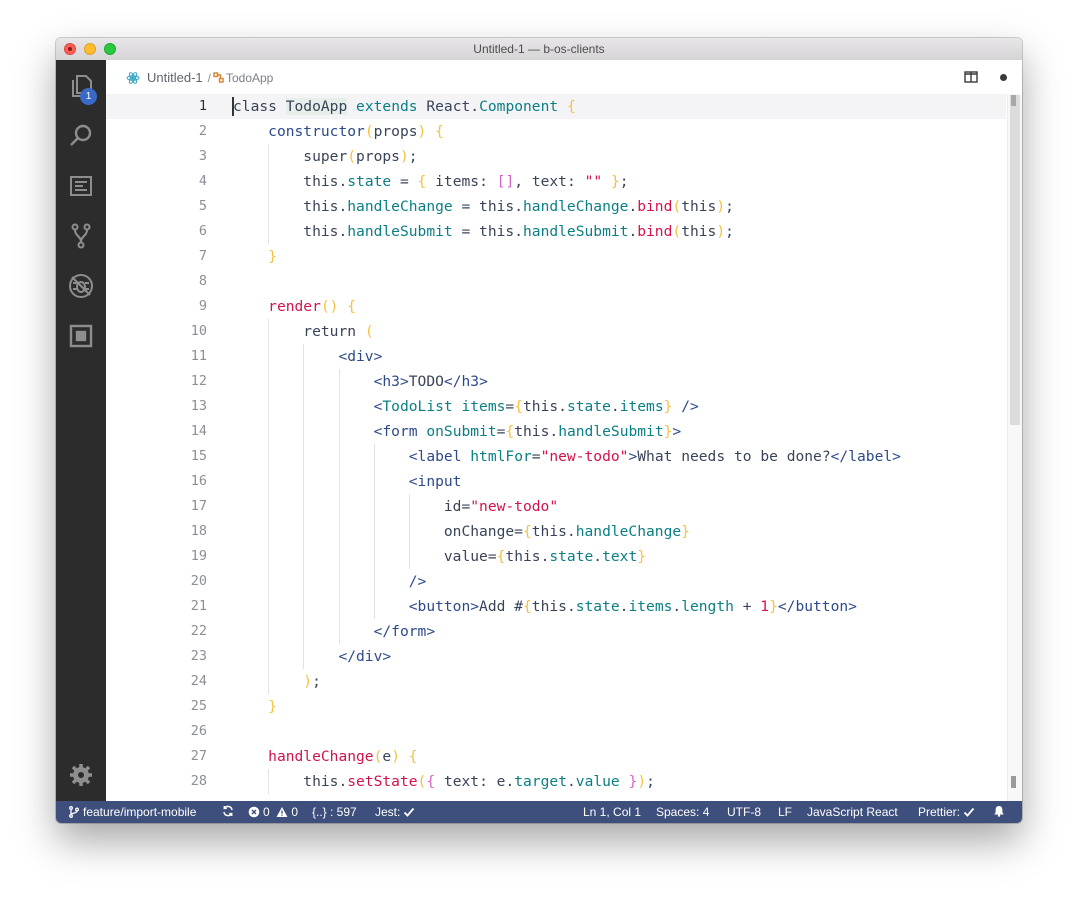 The height and width of the screenshot is (897, 1078). I want to click on code-line: 27 handleChange(e) {, so click(556, 756).